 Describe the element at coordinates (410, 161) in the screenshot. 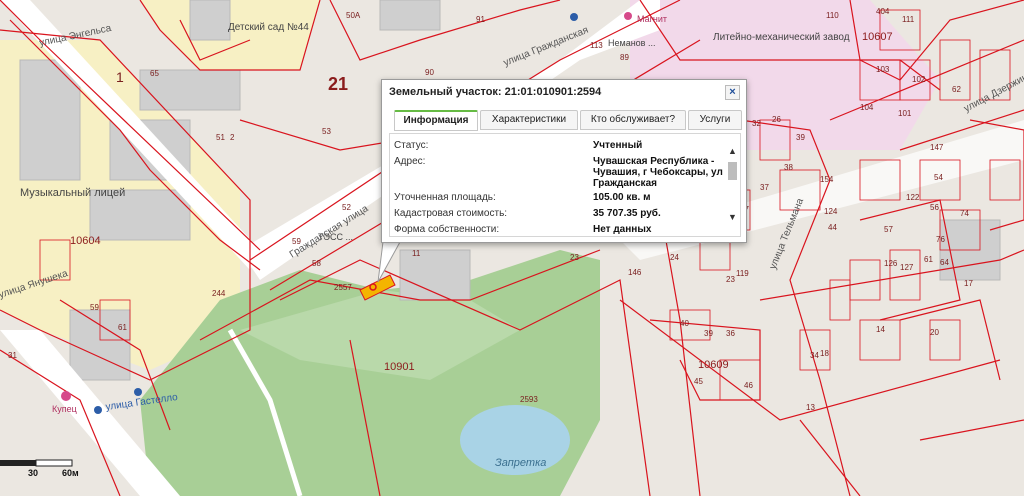

I see `info-key: Адрес:` at that location.